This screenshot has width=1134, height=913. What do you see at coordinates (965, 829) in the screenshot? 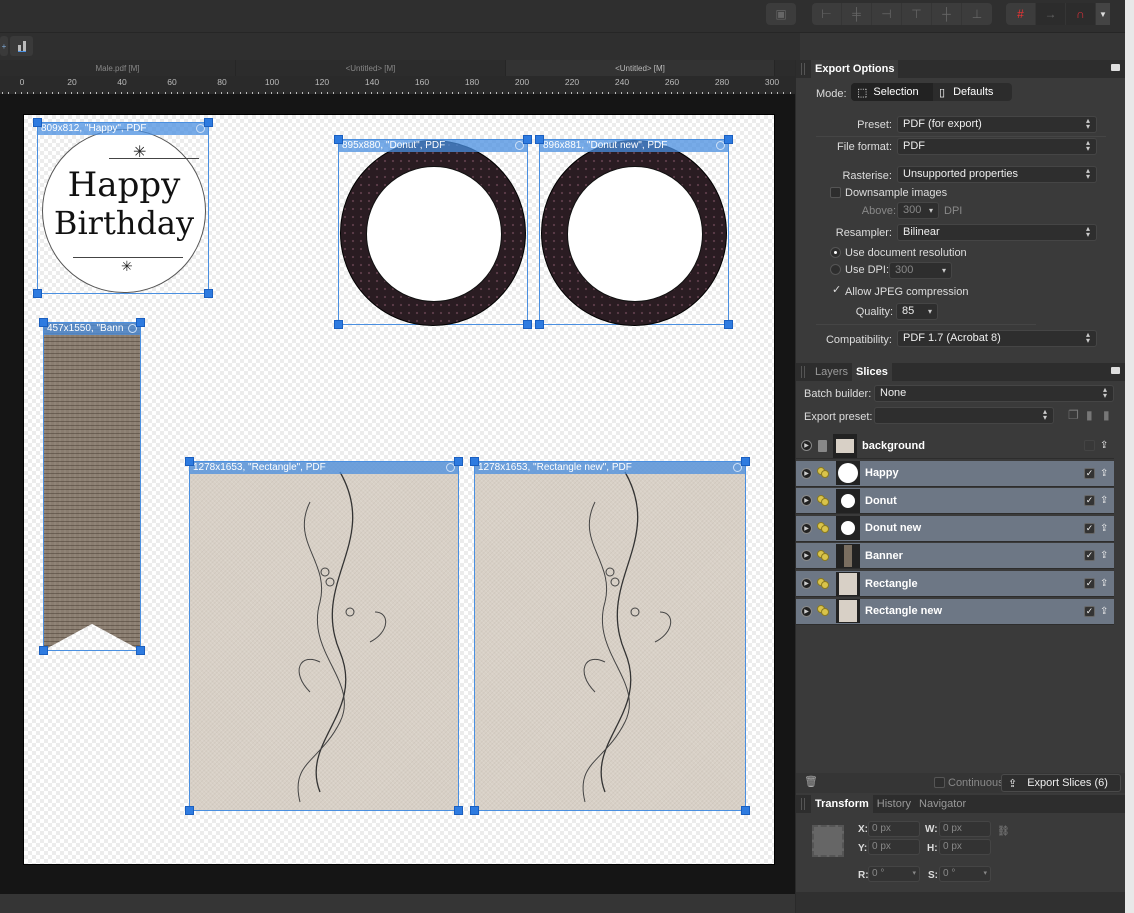
I see `w-field: 0 px` at bounding box center [965, 829].